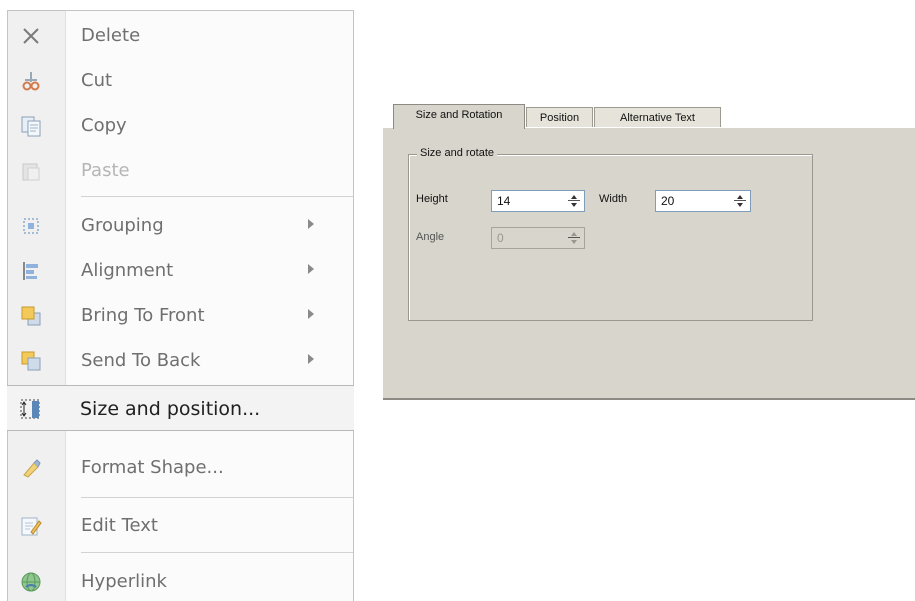 The width and height of the screenshot is (915, 601). I want to click on menu-item-alignment: Alignment, so click(180, 270).